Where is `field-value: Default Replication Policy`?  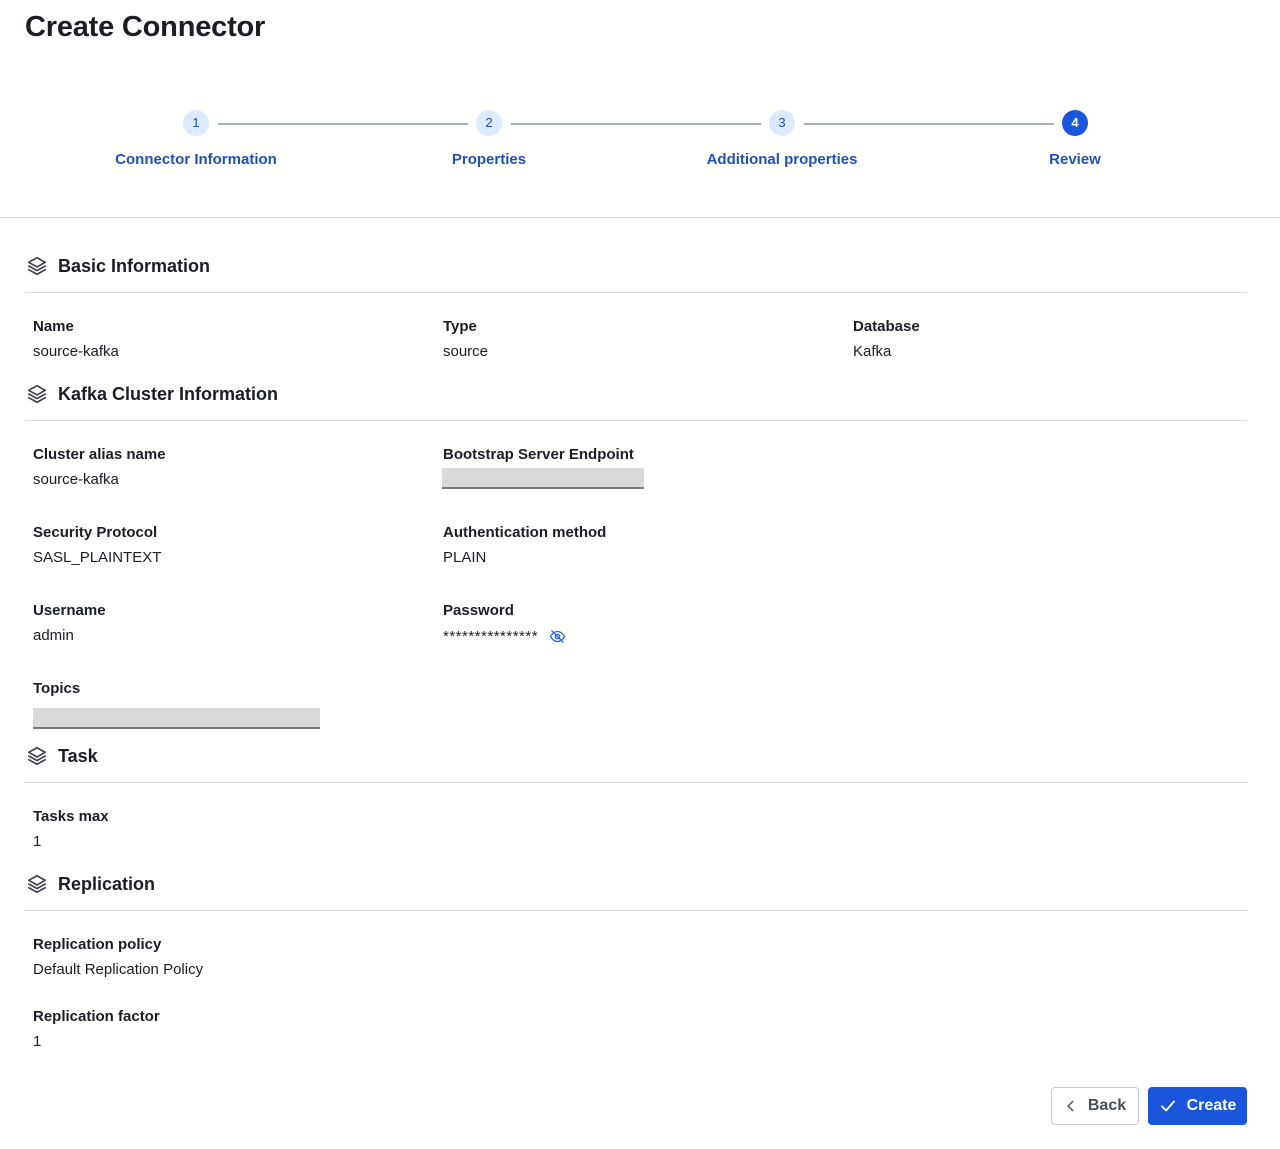
field-value: Default Replication Policy is located at coordinates (118, 969).